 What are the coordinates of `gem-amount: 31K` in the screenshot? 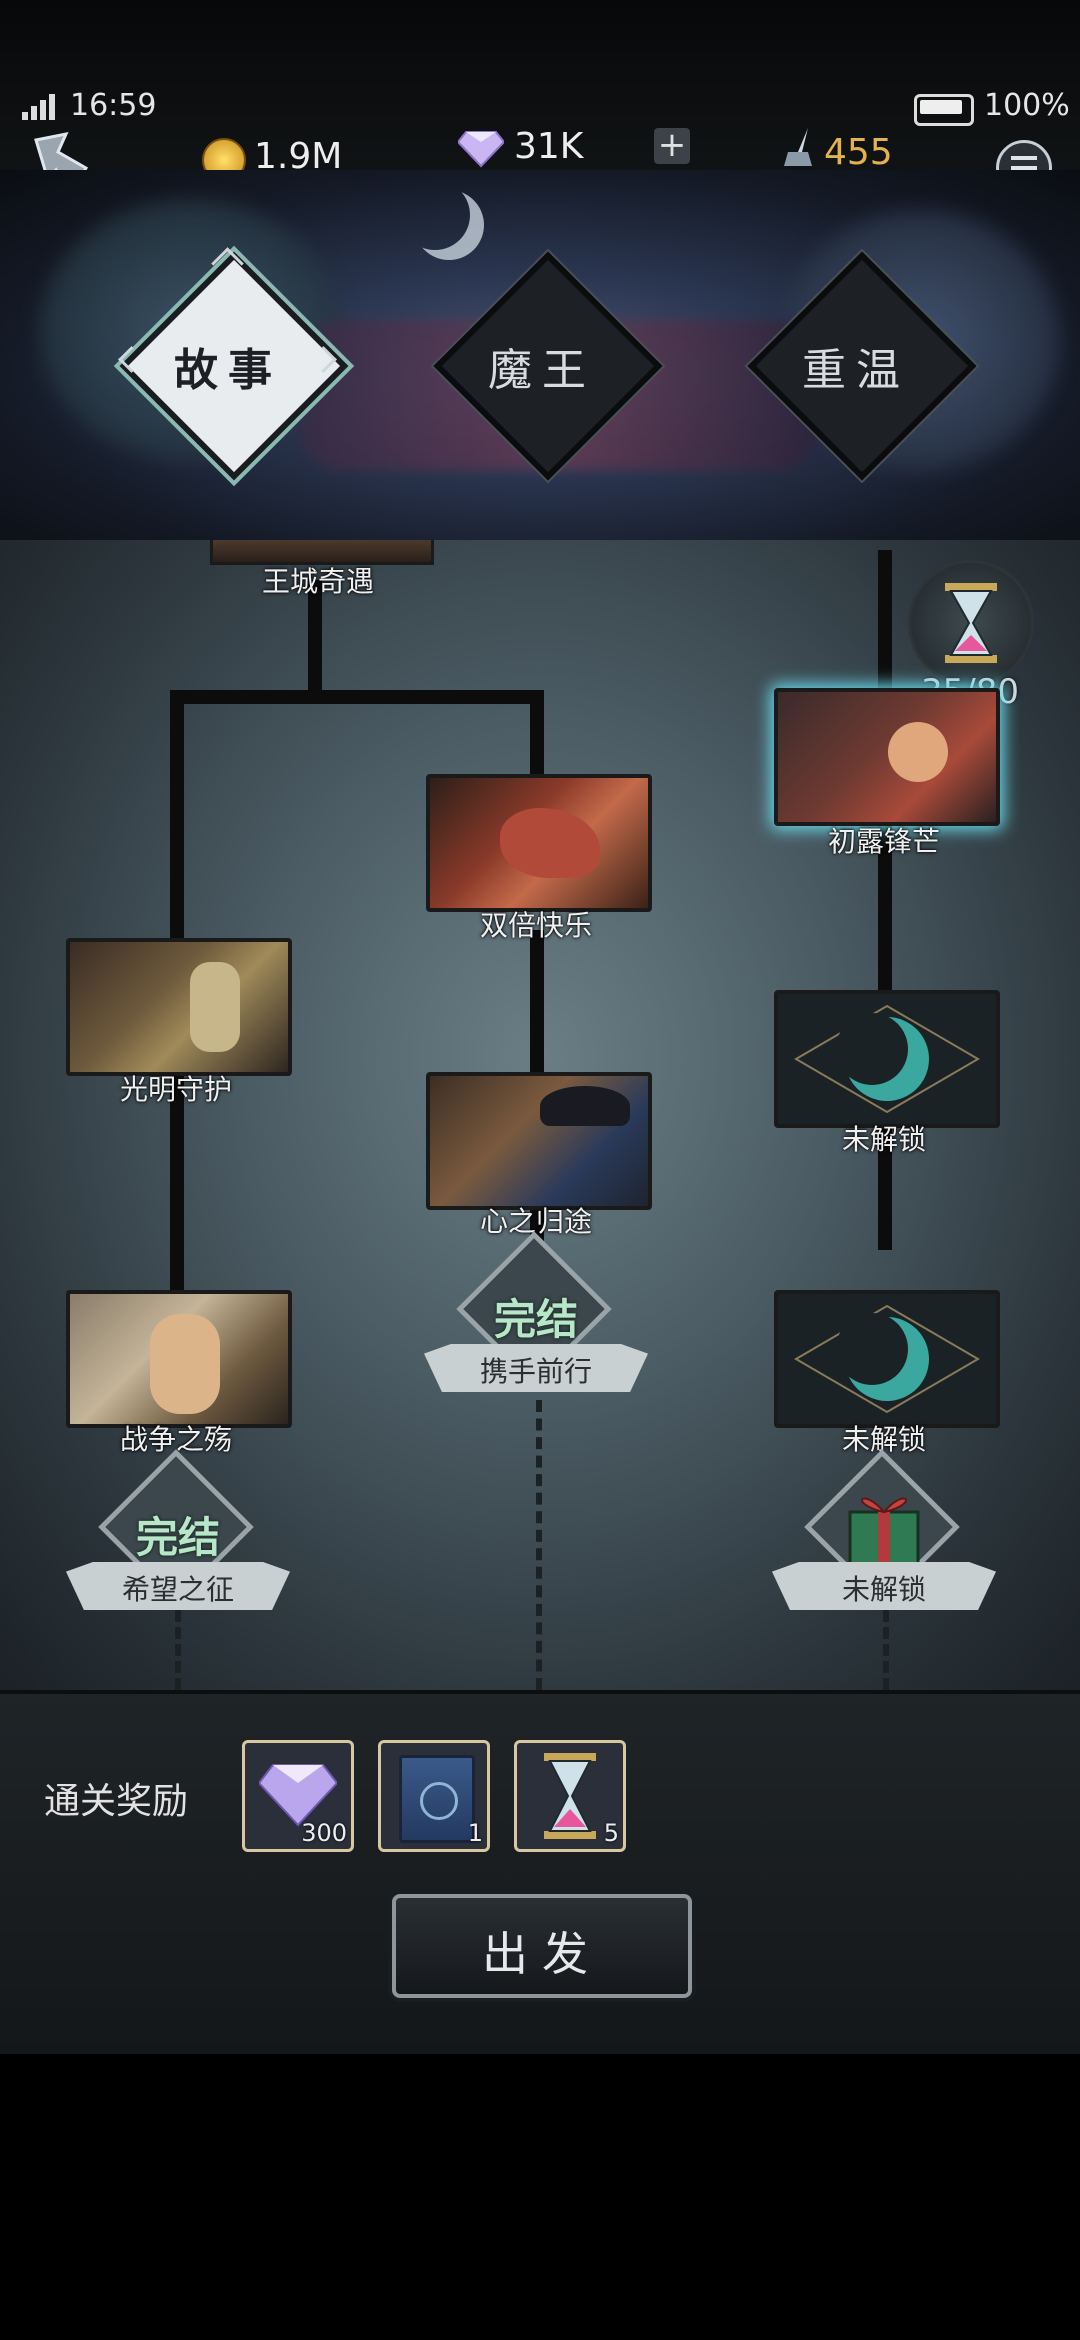 It's located at (549, 146).